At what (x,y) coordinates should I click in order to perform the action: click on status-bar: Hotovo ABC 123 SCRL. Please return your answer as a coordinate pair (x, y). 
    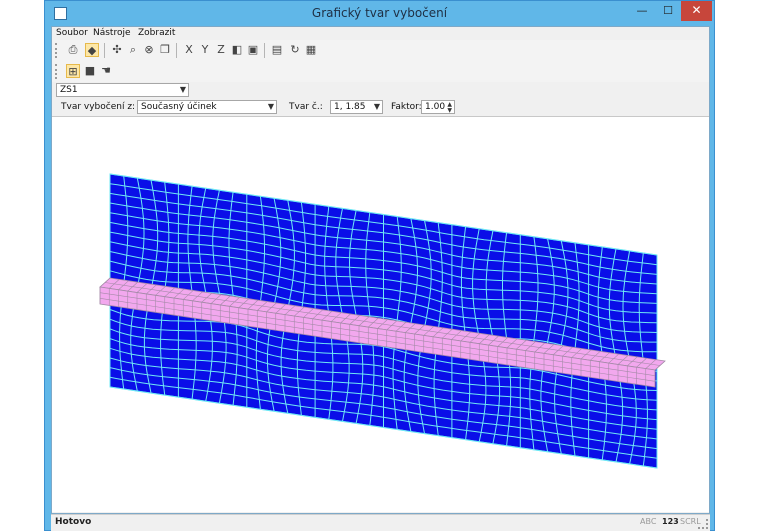
    Looking at the image, I should click on (380, 522).